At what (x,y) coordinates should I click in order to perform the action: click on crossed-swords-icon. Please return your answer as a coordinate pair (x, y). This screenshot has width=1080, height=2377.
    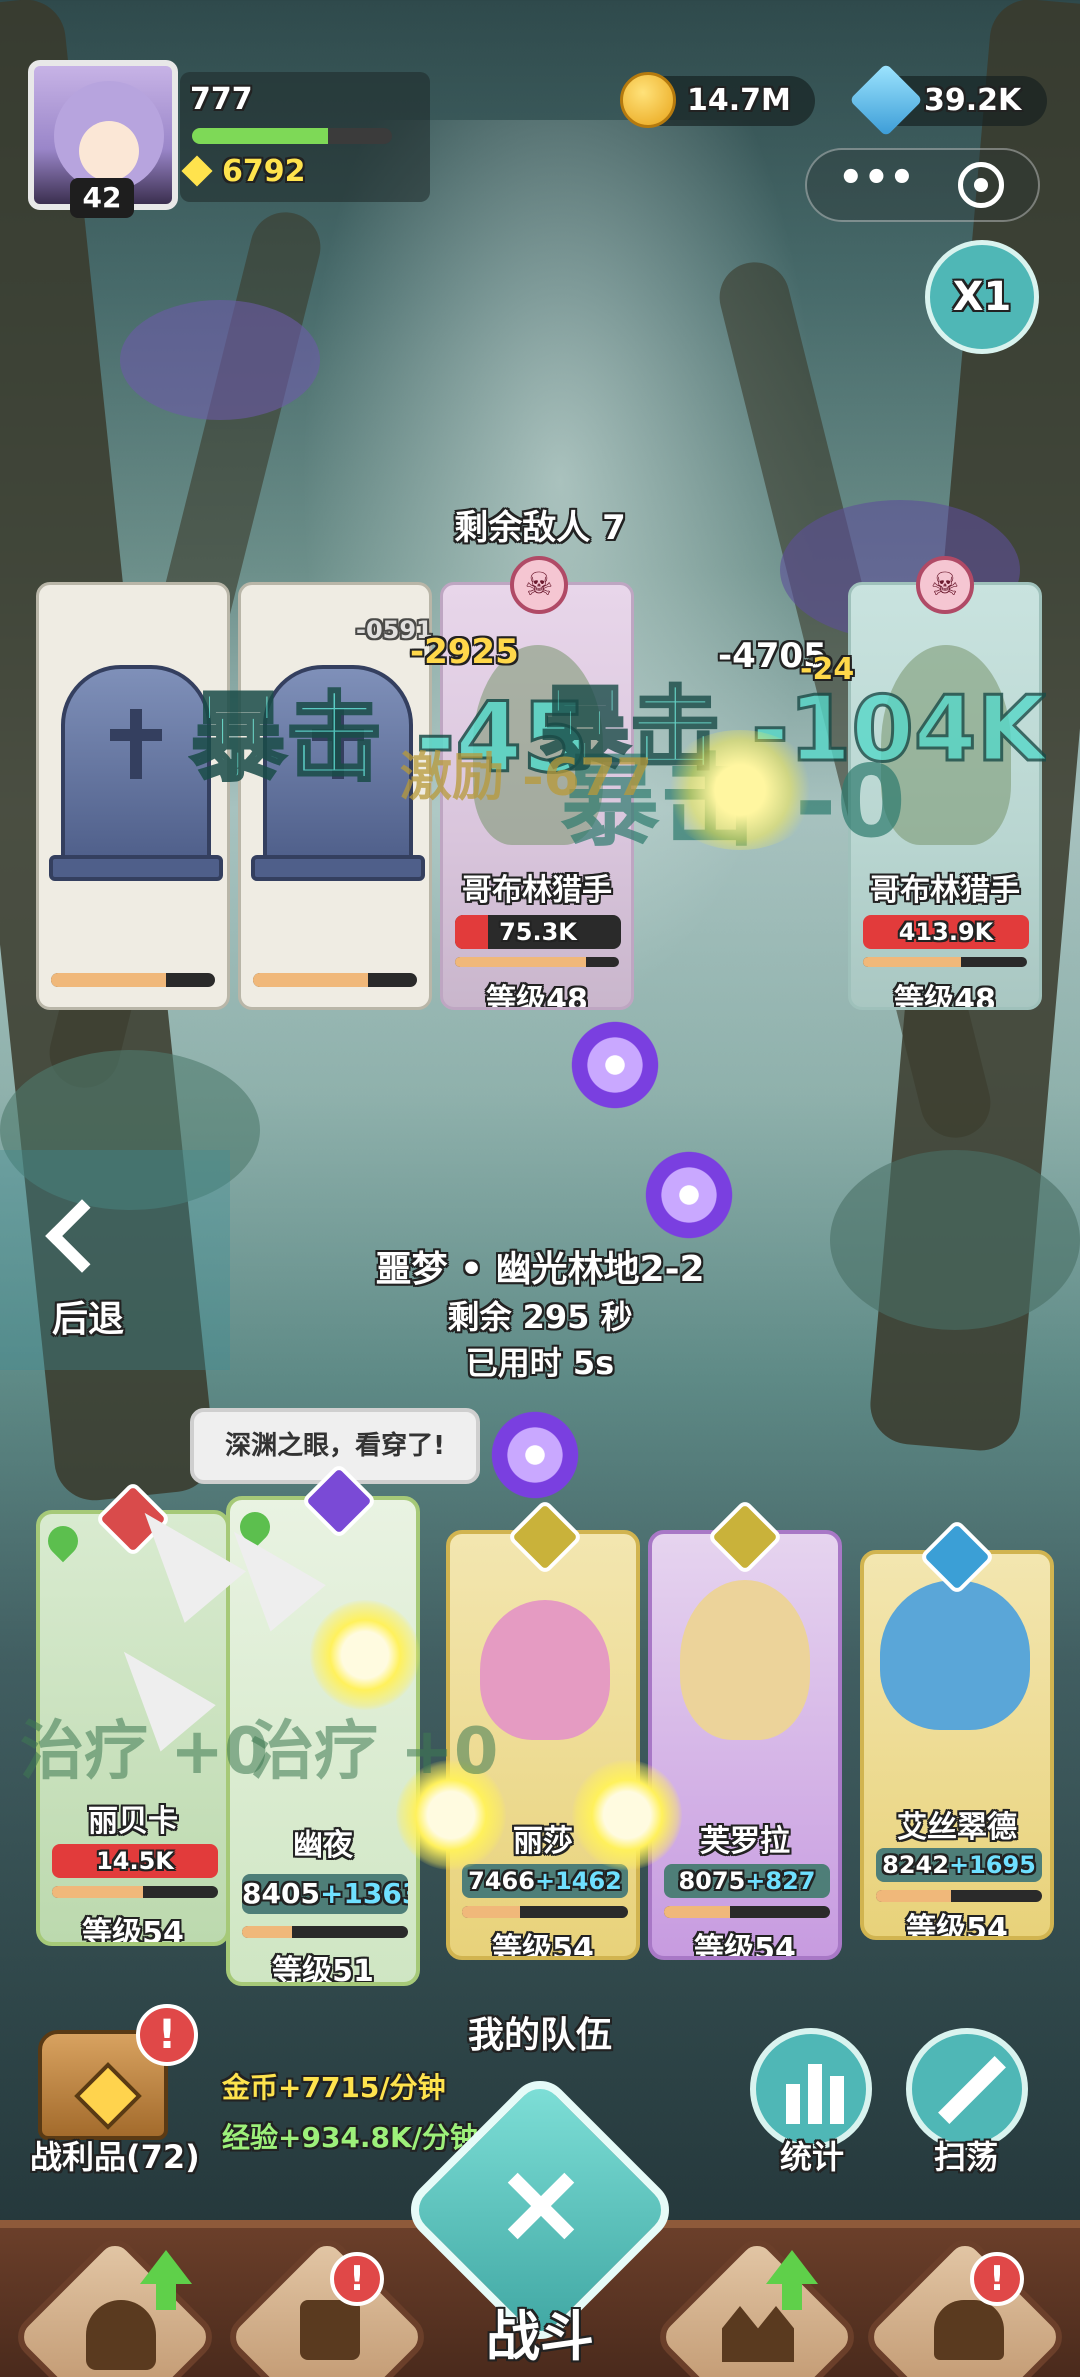
    Looking at the image, I should click on (540, 2206).